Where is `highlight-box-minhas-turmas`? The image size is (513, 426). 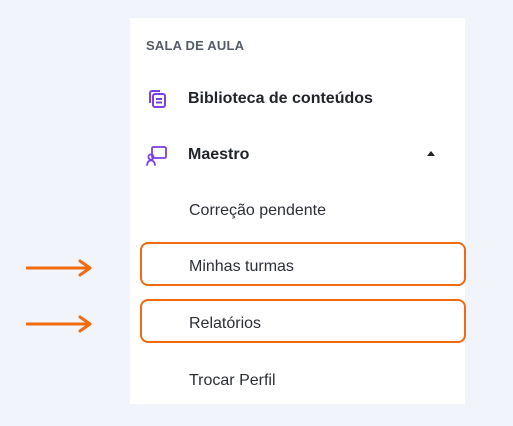 highlight-box-minhas-turmas is located at coordinates (303, 264).